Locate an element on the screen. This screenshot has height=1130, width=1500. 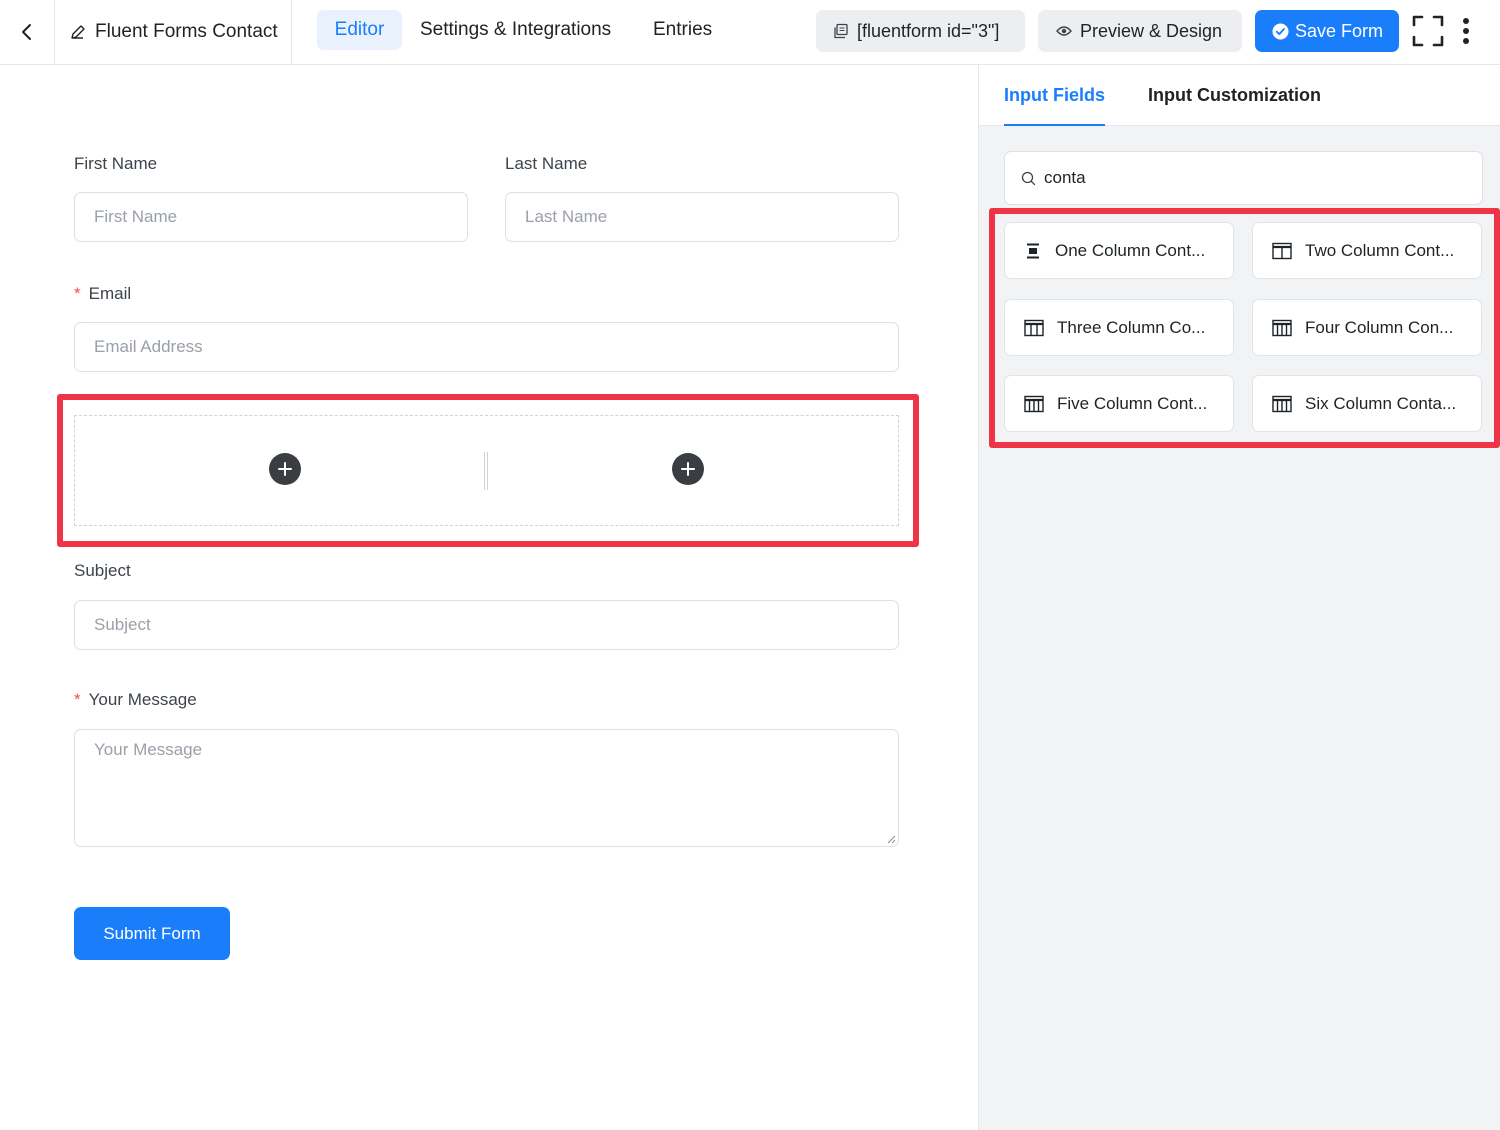
form-title: Fluent Forms Contact is located at coordinates (173, 32).